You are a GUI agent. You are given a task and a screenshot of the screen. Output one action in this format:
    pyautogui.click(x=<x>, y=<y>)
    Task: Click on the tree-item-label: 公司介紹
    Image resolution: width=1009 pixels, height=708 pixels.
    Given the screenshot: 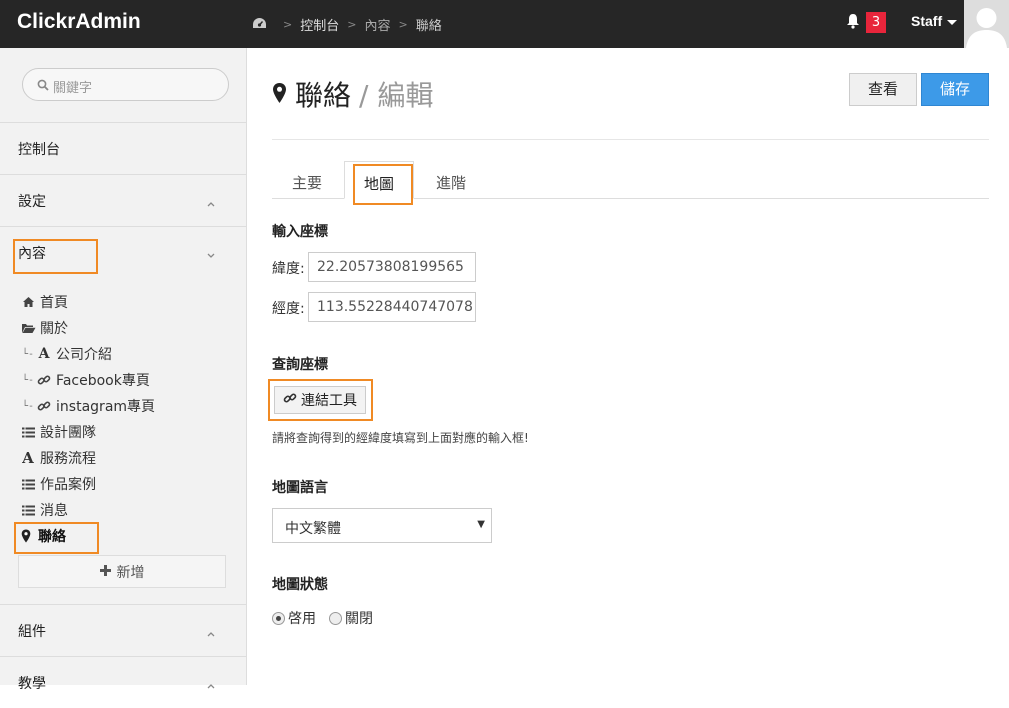 What is the action you would take?
    pyautogui.click(x=84, y=355)
    